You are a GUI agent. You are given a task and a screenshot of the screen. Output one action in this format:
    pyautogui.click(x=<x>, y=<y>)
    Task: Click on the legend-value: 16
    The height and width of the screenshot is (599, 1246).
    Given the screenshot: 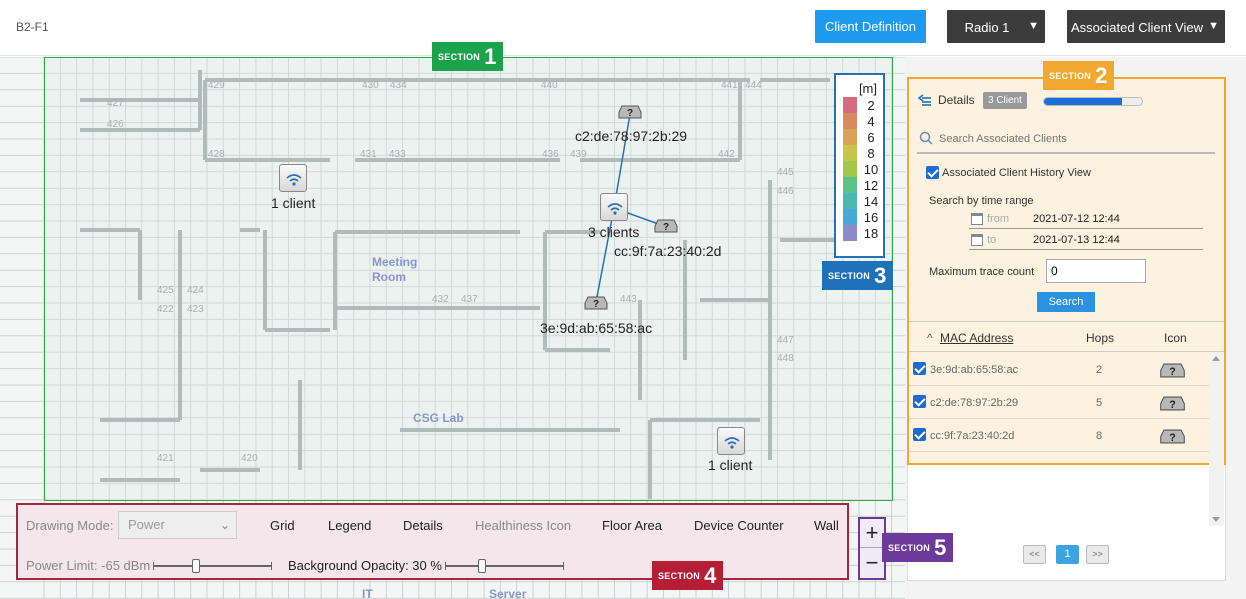 What is the action you would take?
    pyautogui.click(x=871, y=217)
    